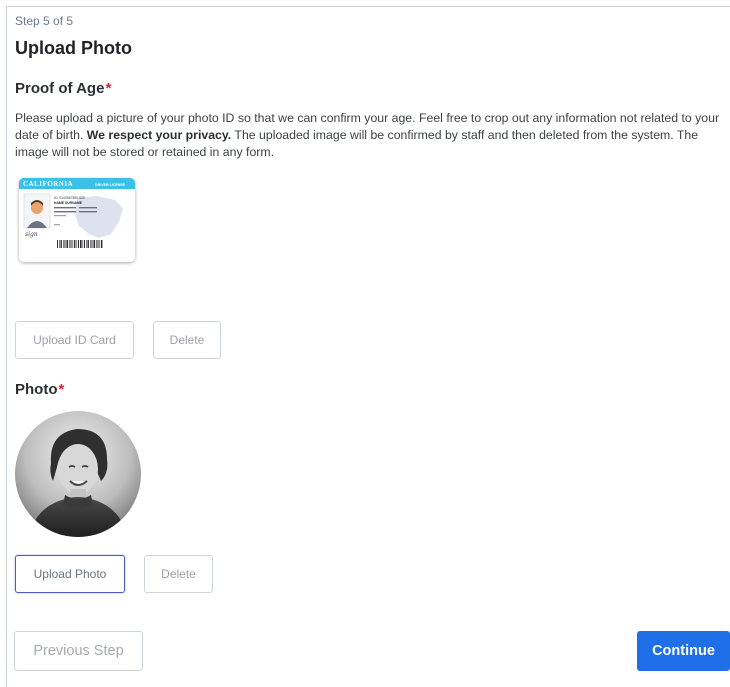 The height and width of the screenshot is (687, 730). What do you see at coordinates (60, 88) in the screenshot?
I see `proof-of-age-label: Proof of Age` at bounding box center [60, 88].